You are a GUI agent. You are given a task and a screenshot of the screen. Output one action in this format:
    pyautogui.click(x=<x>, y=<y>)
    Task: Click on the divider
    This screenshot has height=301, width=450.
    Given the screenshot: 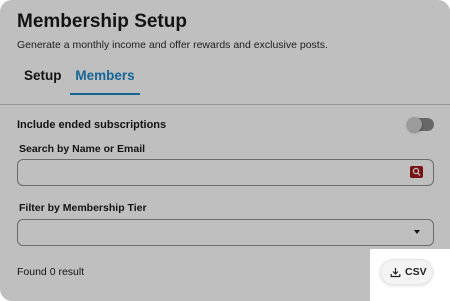 What is the action you would take?
    pyautogui.click(x=225, y=104)
    